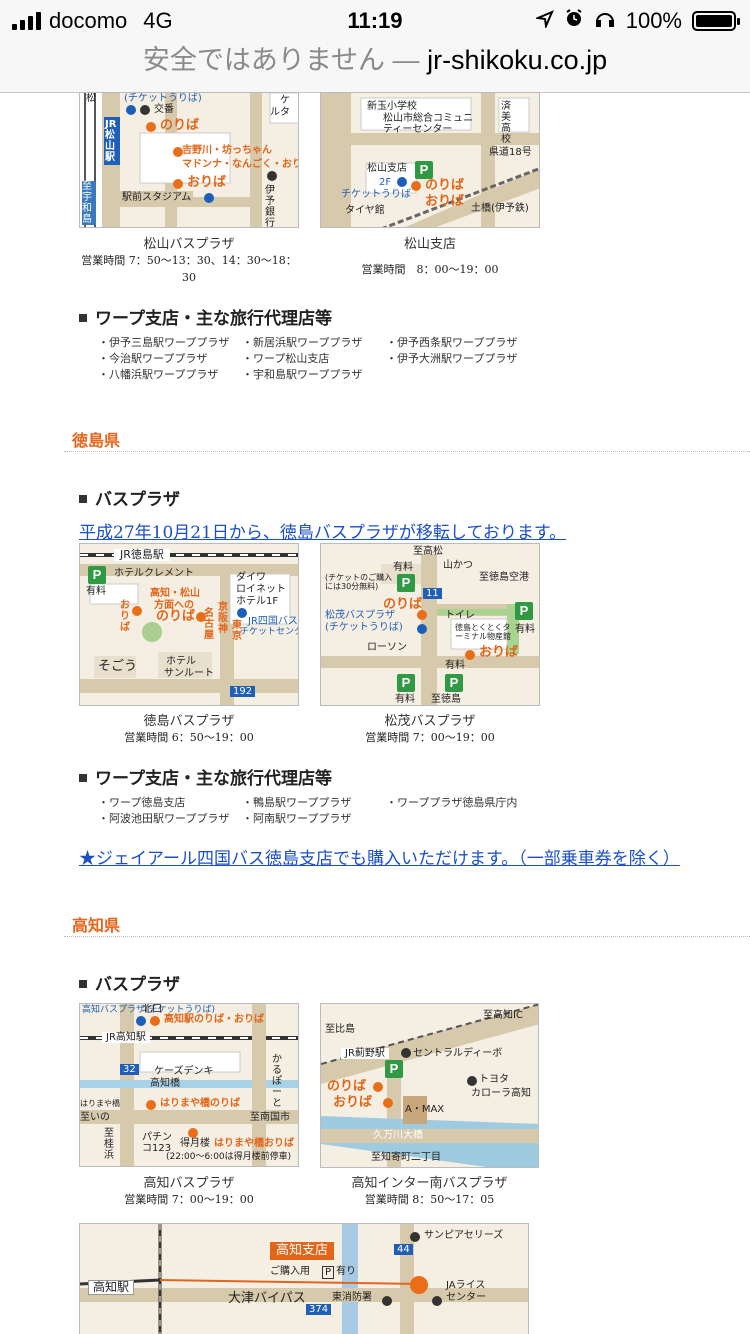 This screenshot has width=750, height=1334. I want to click on map-label: 山かつ, so click(458, 565).